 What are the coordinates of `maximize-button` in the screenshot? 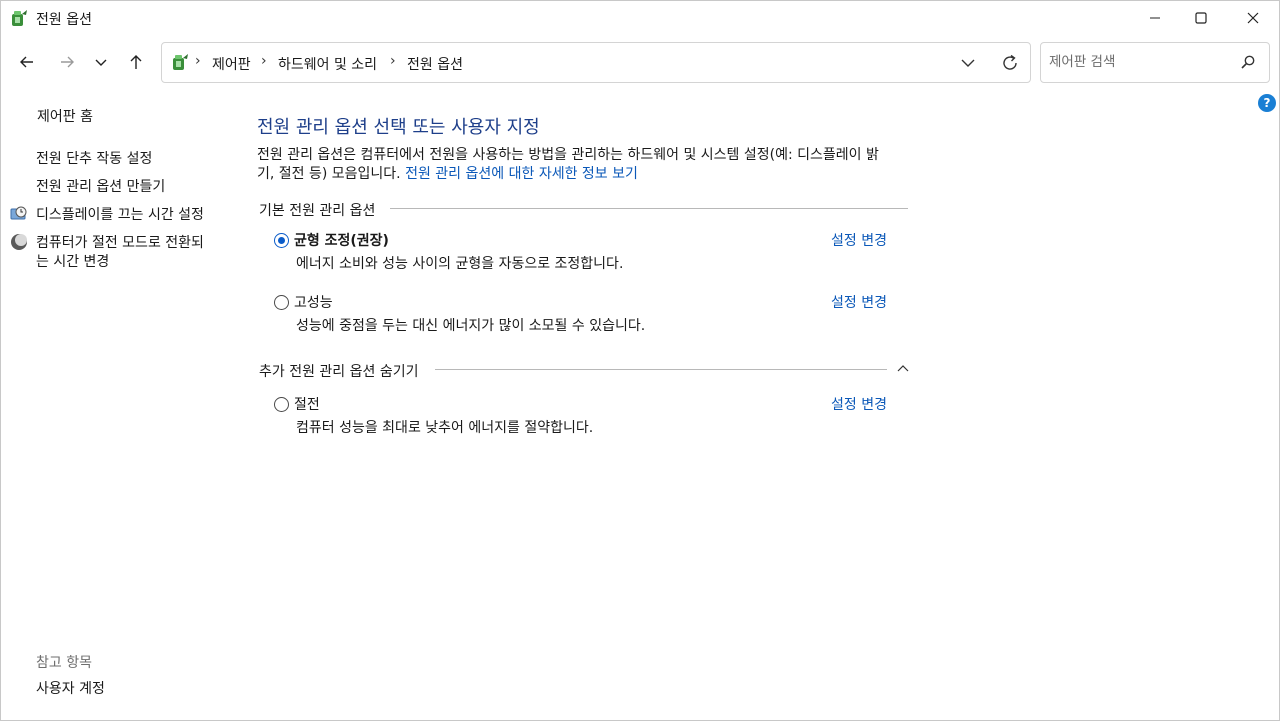 It's located at (1201, 18).